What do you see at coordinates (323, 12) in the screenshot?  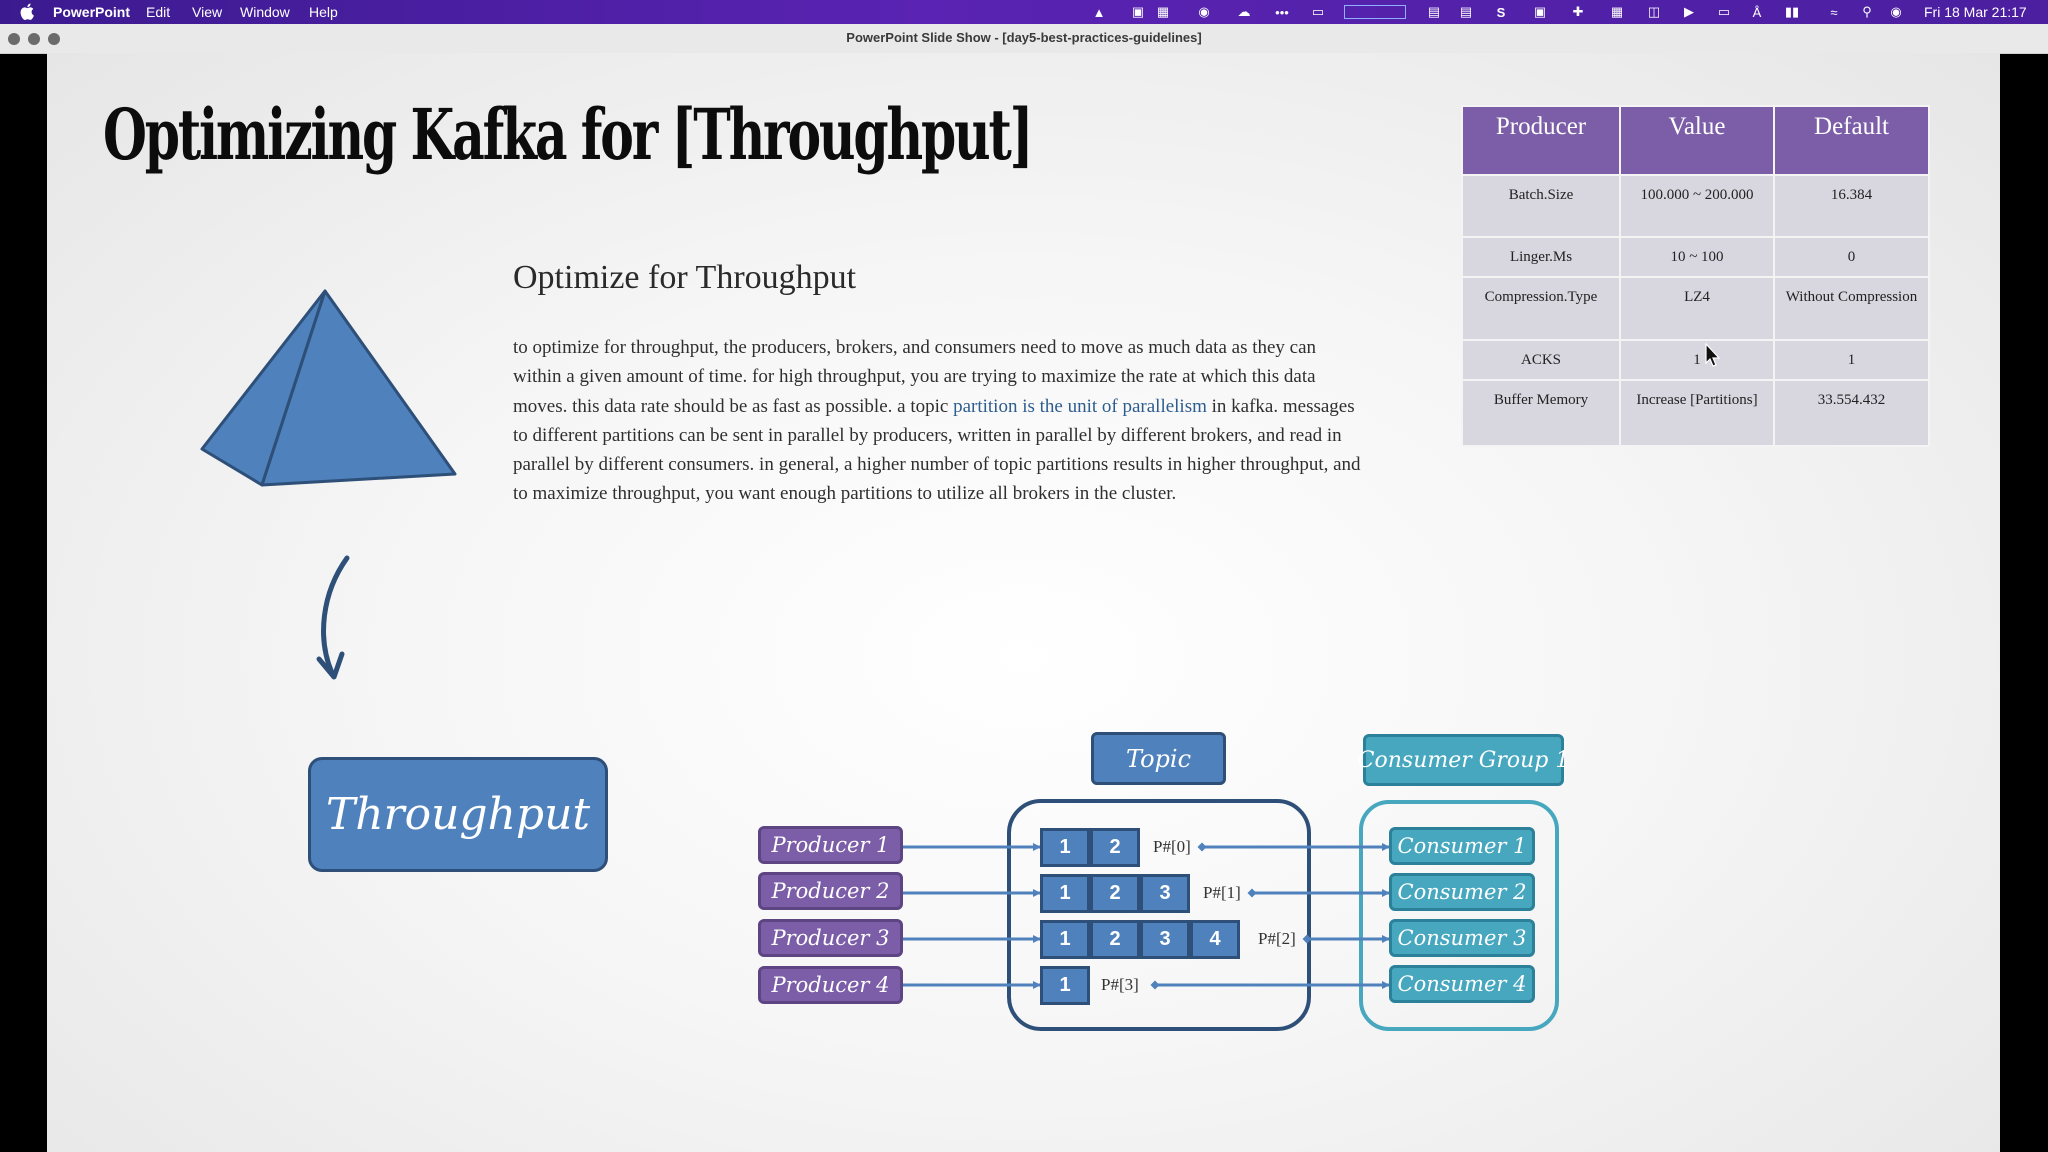 I see `menu-help: Help` at bounding box center [323, 12].